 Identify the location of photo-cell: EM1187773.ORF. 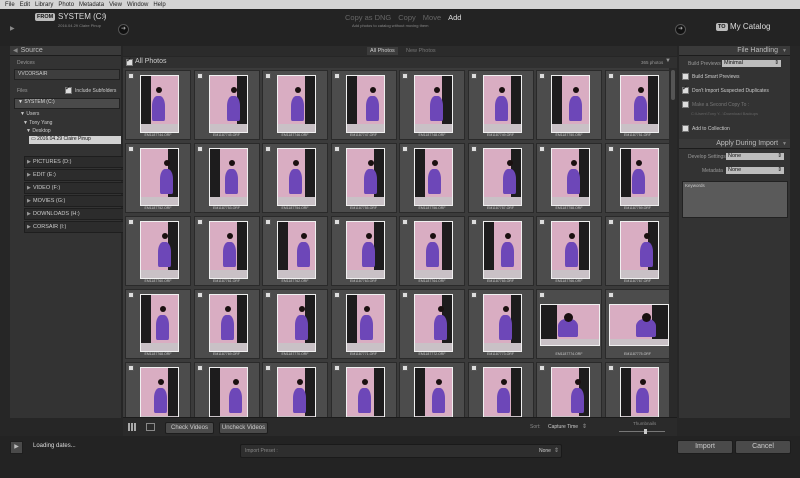
(500, 324).